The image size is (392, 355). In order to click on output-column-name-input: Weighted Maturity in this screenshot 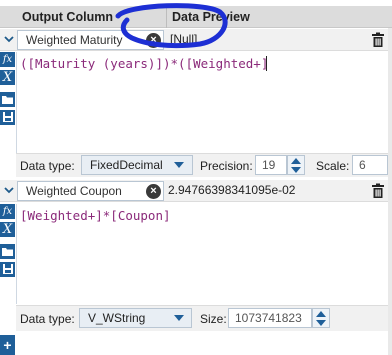, I will do `click(90, 40)`.